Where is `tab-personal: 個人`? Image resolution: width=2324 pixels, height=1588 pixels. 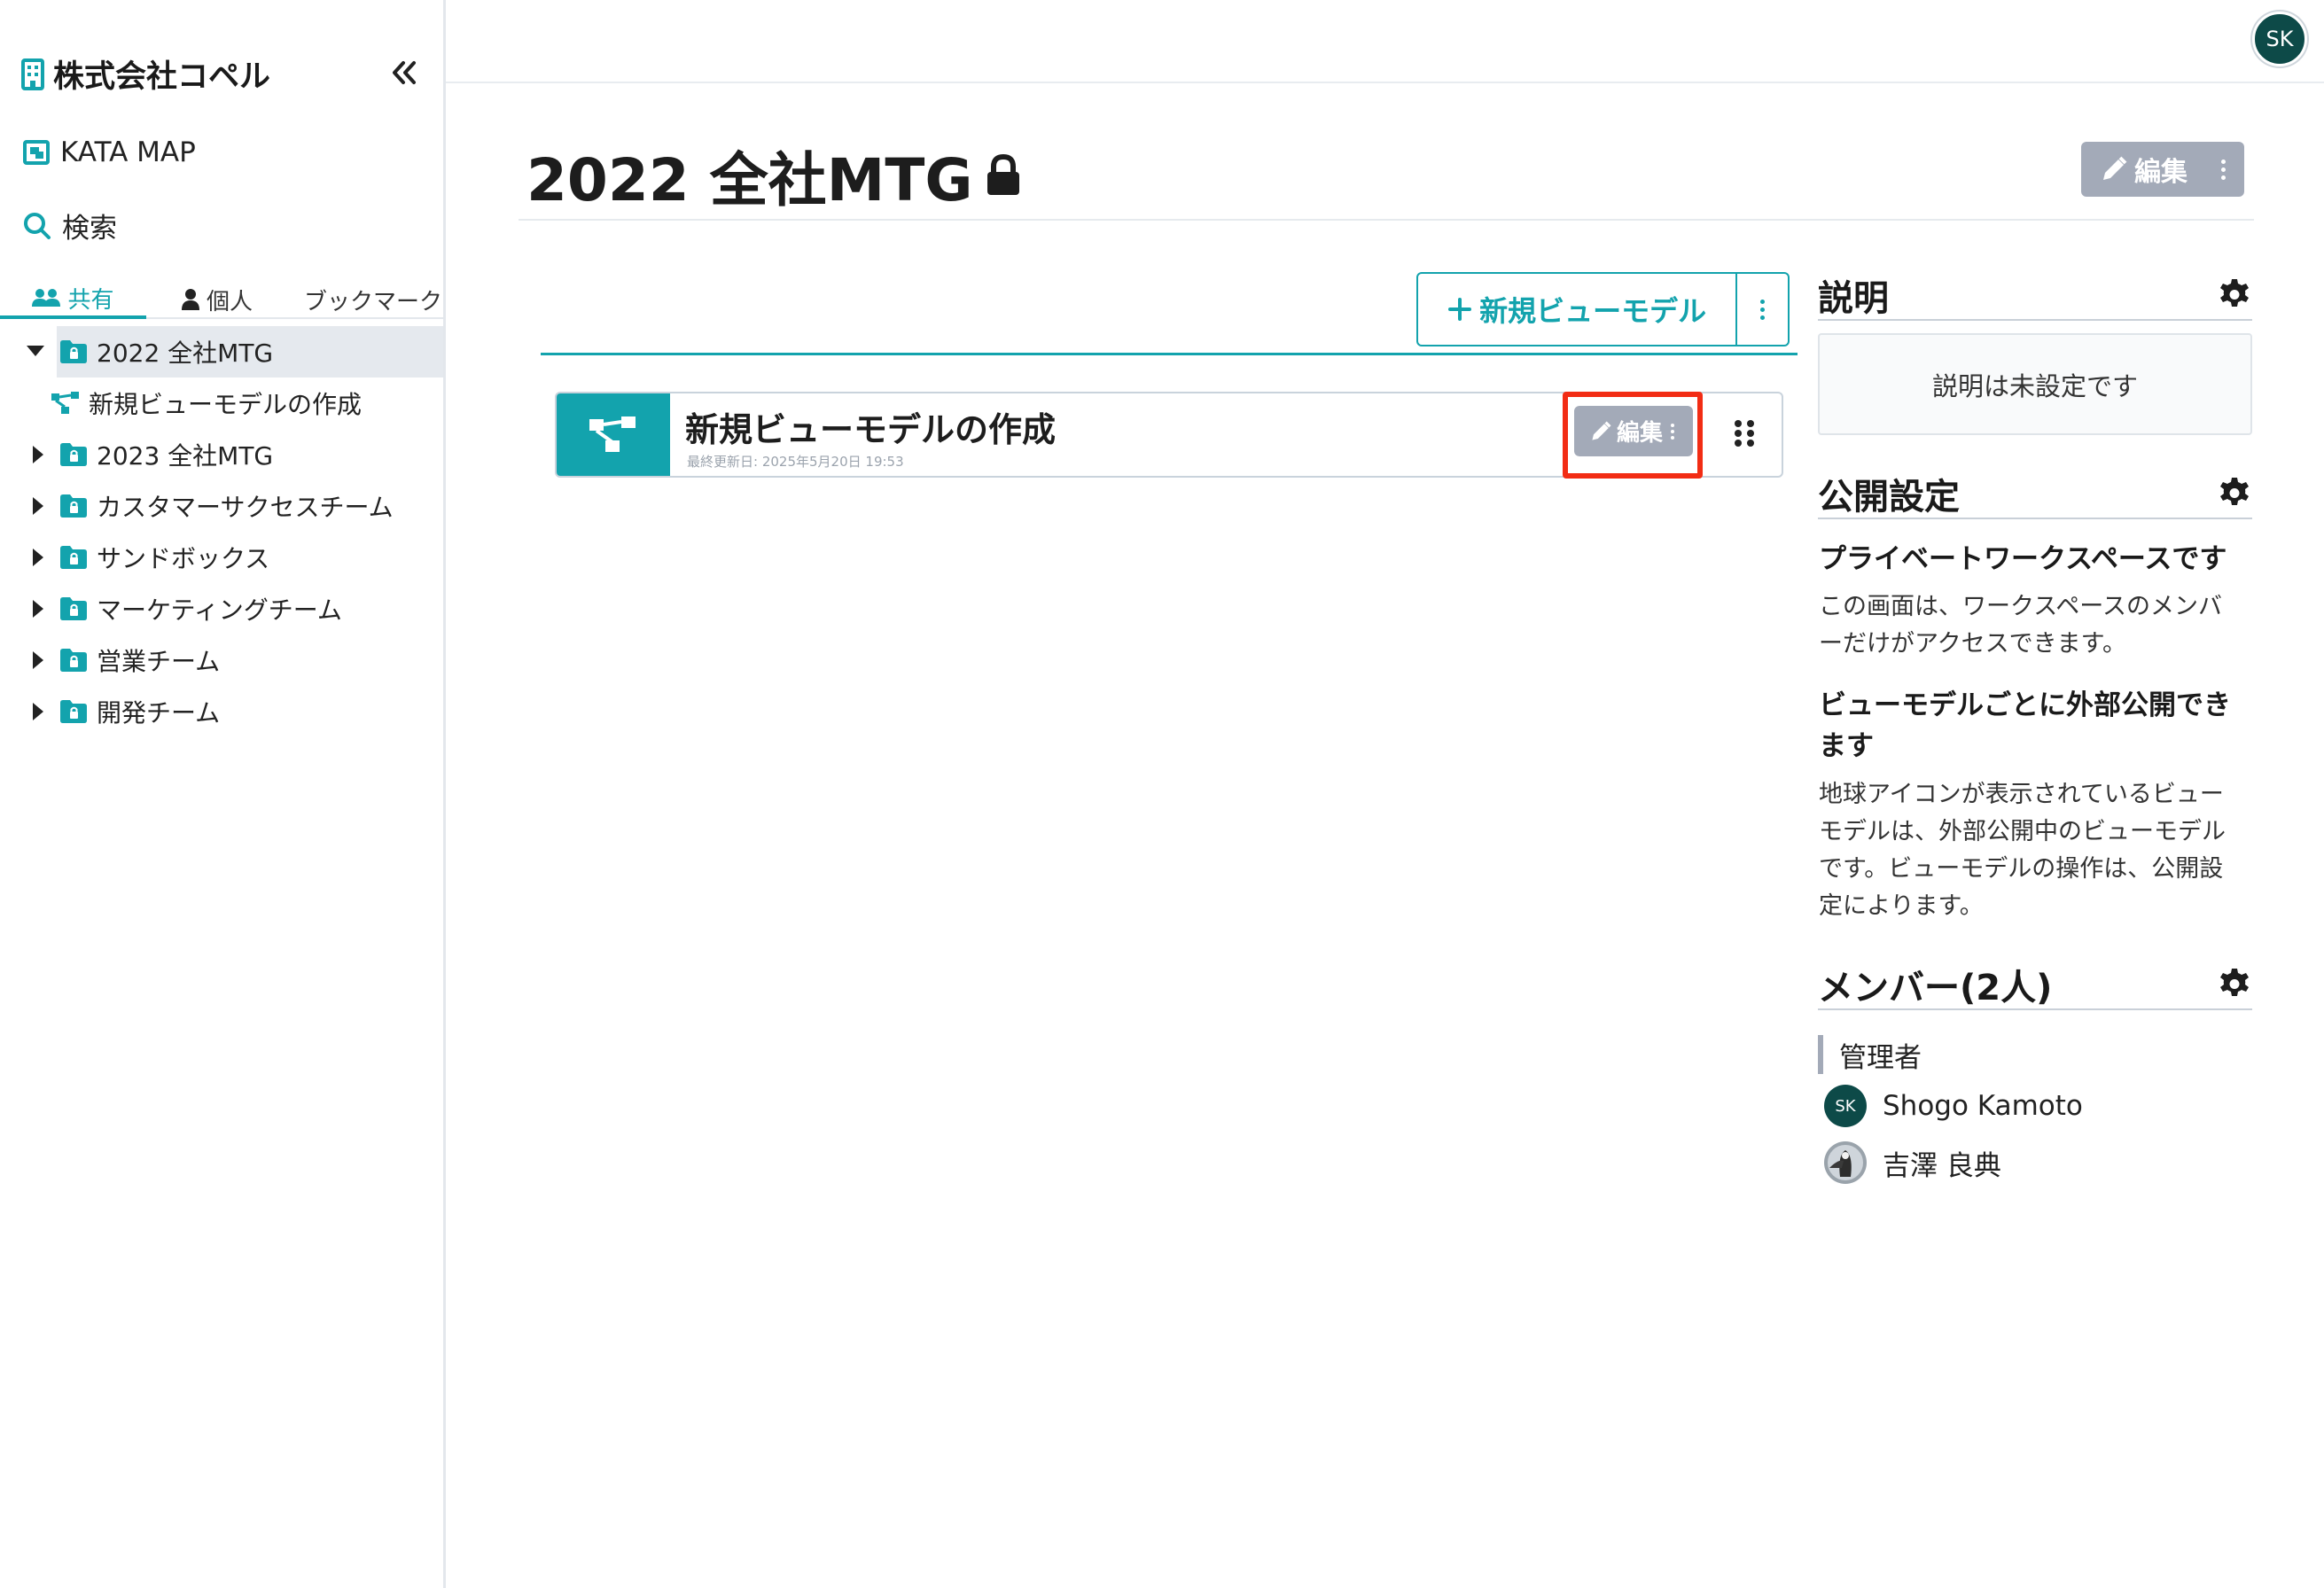
tab-personal: 個人 is located at coordinates (218, 299).